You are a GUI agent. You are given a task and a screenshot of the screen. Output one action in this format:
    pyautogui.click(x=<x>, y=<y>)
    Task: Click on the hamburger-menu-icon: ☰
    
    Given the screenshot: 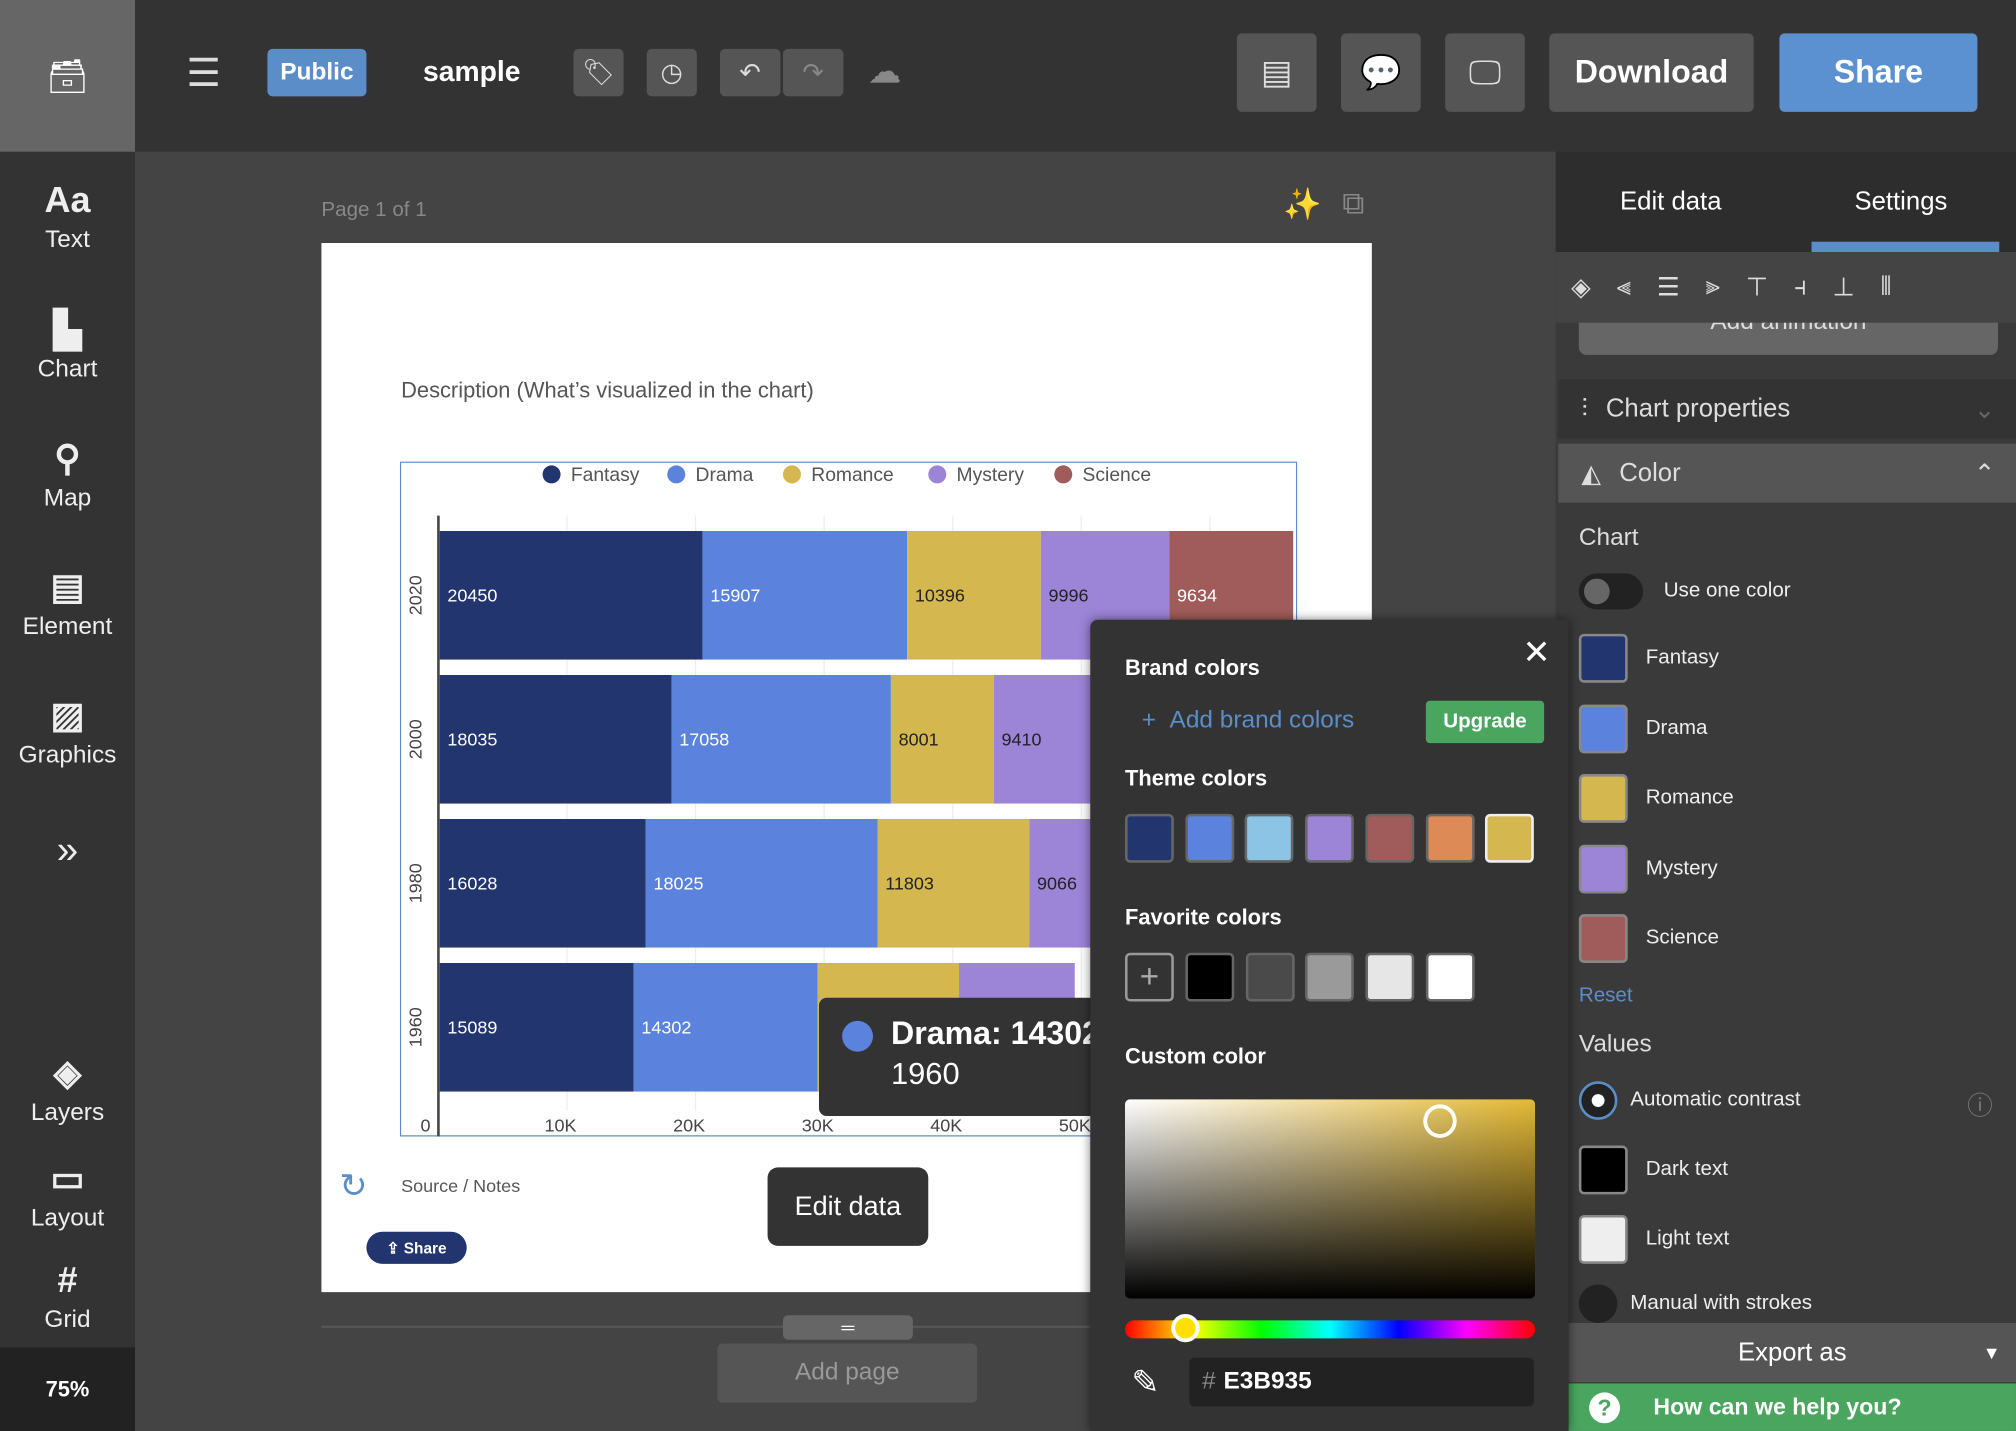 What is the action you would take?
    pyautogui.click(x=203, y=73)
    